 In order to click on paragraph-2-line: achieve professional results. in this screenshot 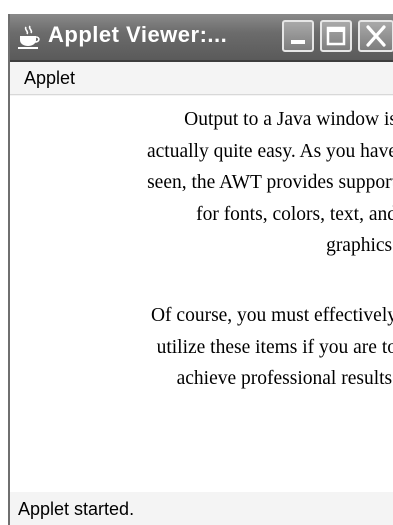, I will do `click(284, 378)`.